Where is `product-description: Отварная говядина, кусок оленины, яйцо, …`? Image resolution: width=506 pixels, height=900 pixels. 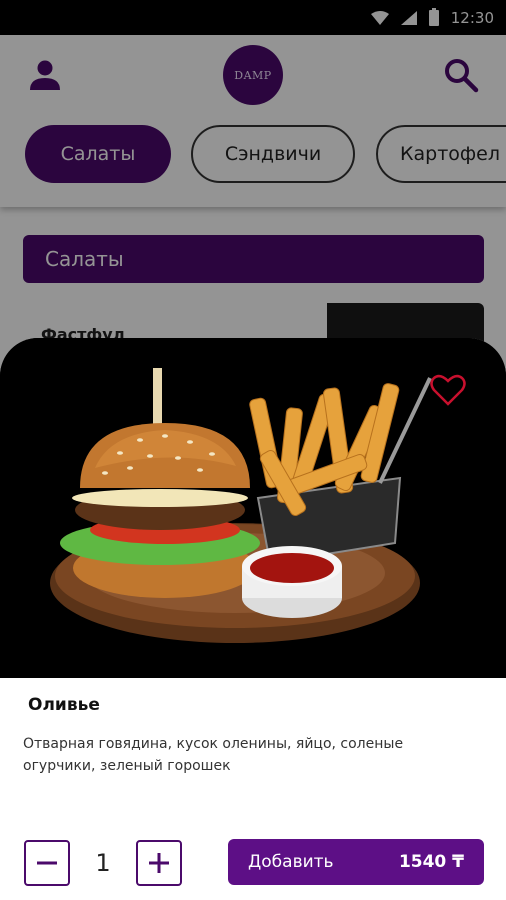 product-description: Отварная говядина, кусок оленины, яйцо, … is located at coordinates (213, 755).